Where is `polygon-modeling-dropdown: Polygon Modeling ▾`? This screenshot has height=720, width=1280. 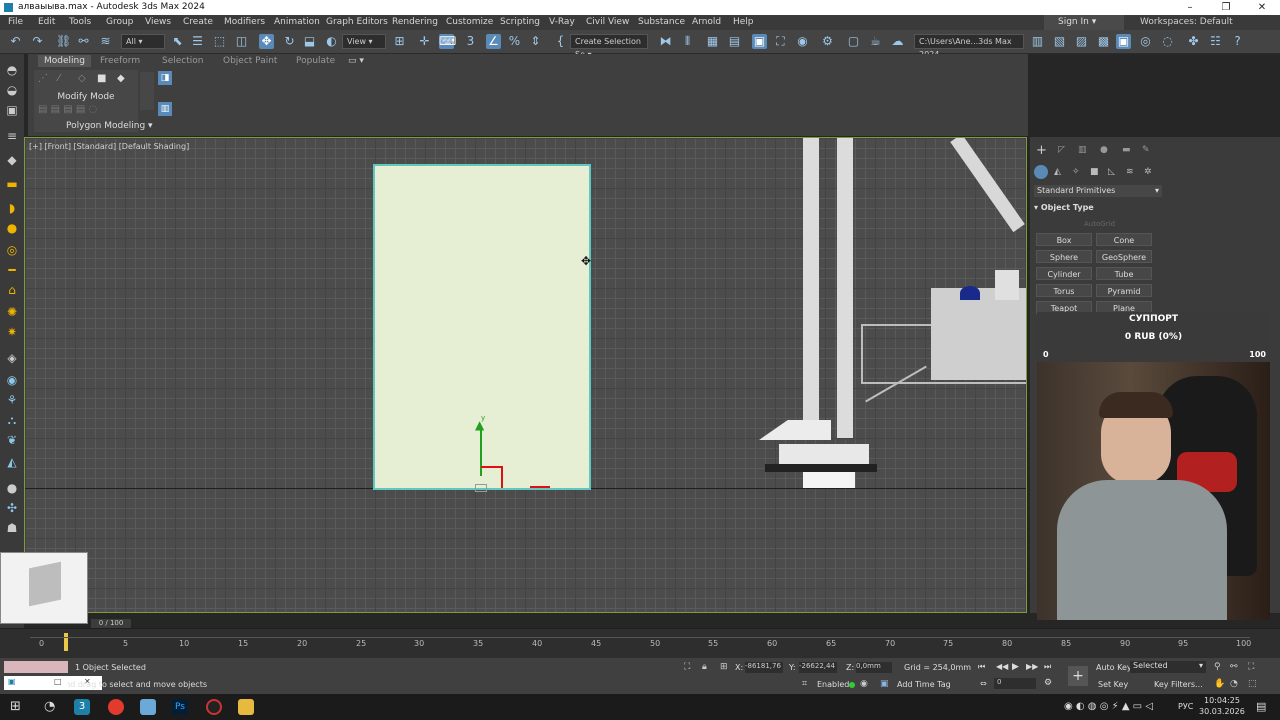
polygon-modeling-dropdown: Polygon Modeling ▾ is located at coordinates (109, 126).